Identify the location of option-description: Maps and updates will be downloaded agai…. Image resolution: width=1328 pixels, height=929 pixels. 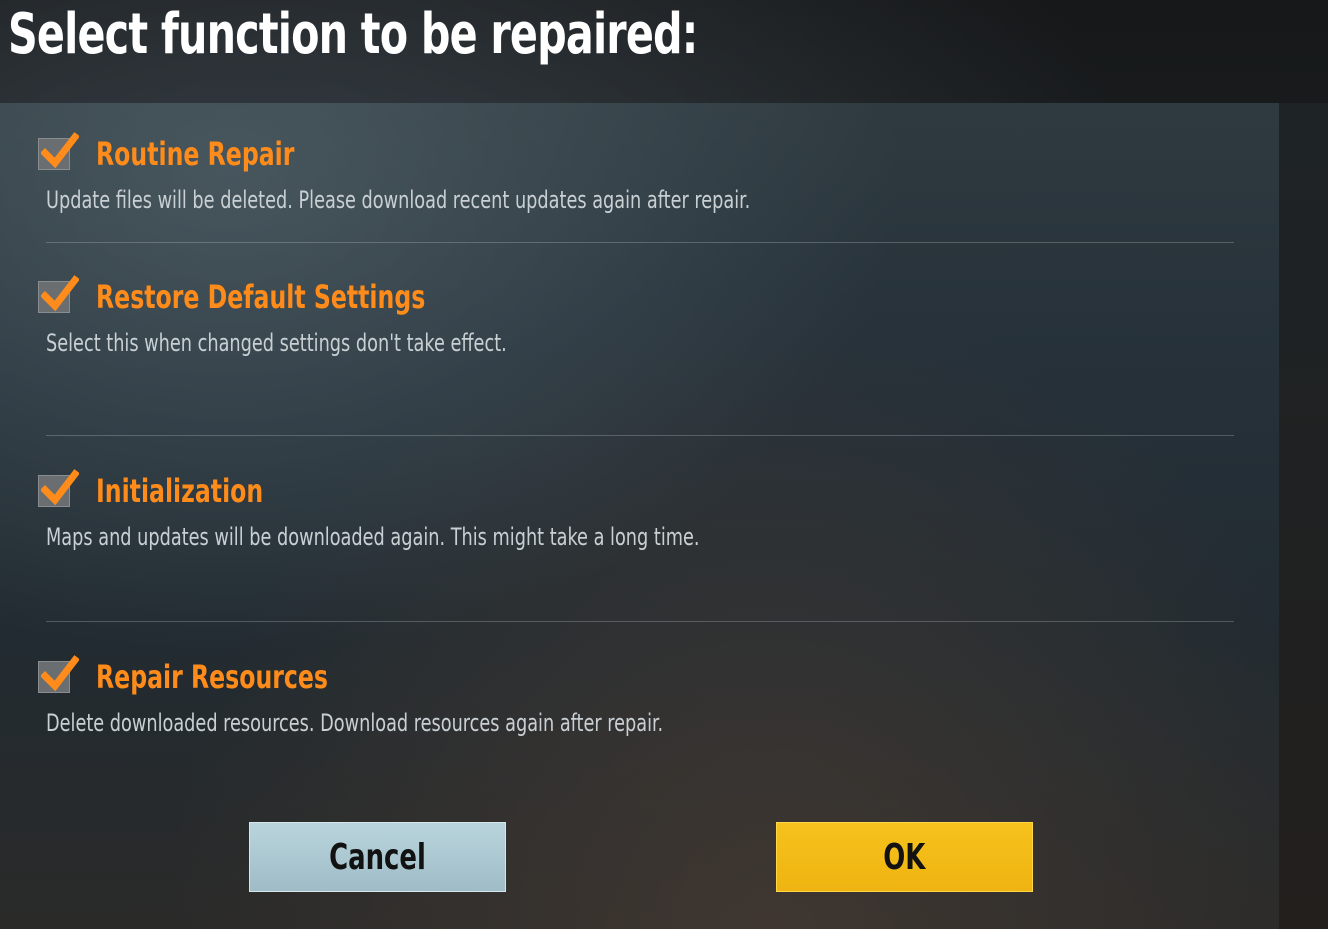
(373, 537).